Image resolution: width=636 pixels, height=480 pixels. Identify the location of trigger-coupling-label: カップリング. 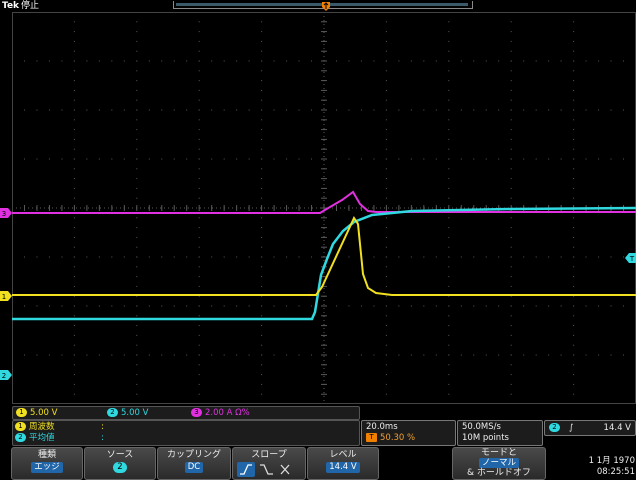
(193, 455).